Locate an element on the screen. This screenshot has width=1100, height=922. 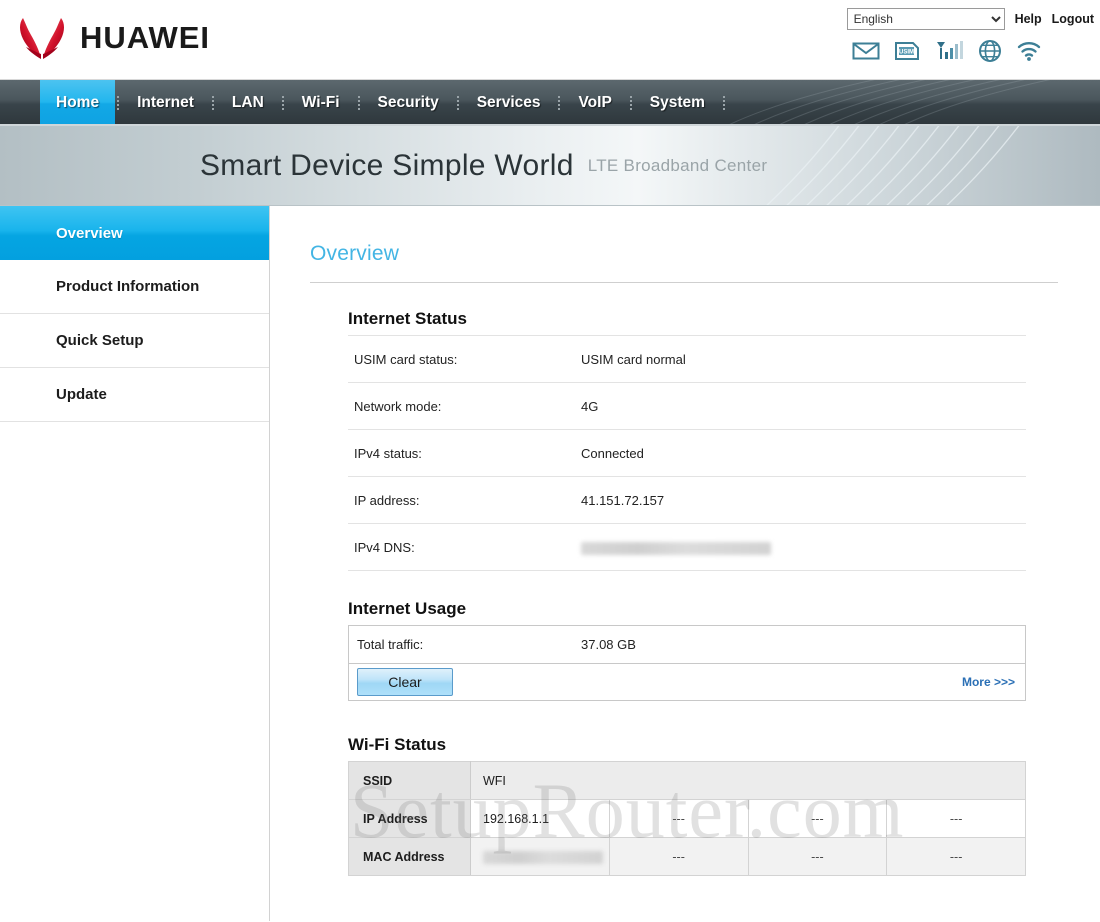
table-row: IPv4 status: Connected is located at coordinates (687, 453).